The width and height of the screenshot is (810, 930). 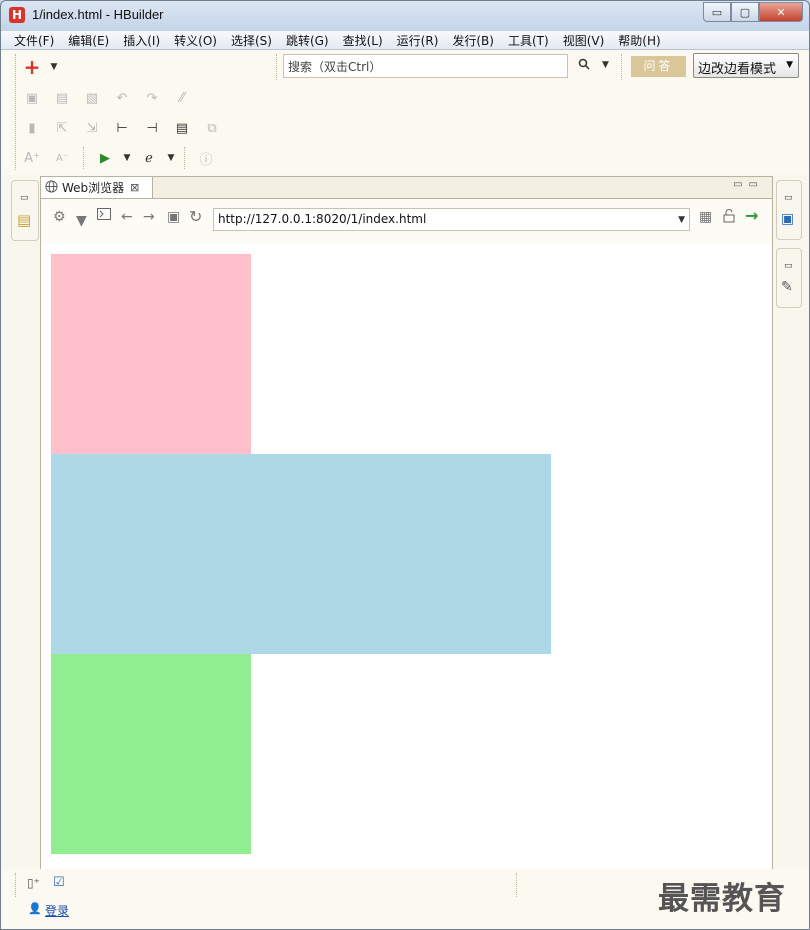 I want to click on go-arrow-icon: →, so click(x=751, y=215).